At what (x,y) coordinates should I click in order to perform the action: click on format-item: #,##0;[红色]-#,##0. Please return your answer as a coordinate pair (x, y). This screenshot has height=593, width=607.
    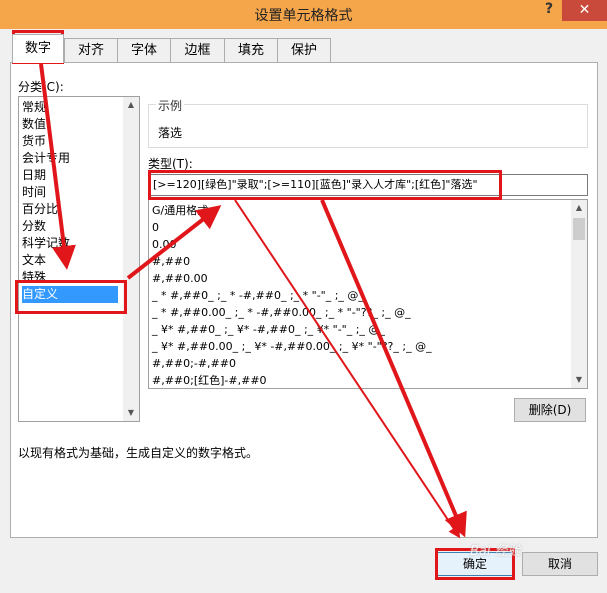
    Looking at the image, I should click on (209, 380).